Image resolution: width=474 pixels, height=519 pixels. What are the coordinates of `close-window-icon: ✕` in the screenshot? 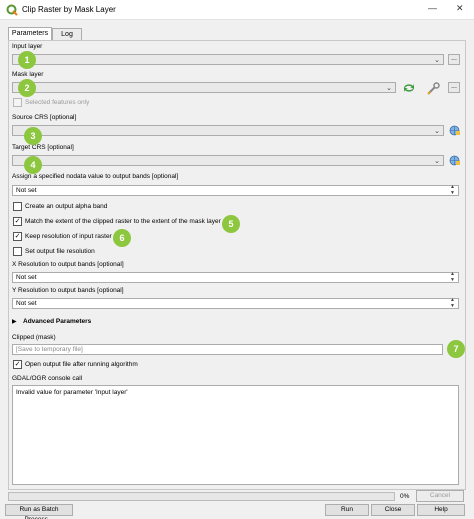 It's located at (460, 8).